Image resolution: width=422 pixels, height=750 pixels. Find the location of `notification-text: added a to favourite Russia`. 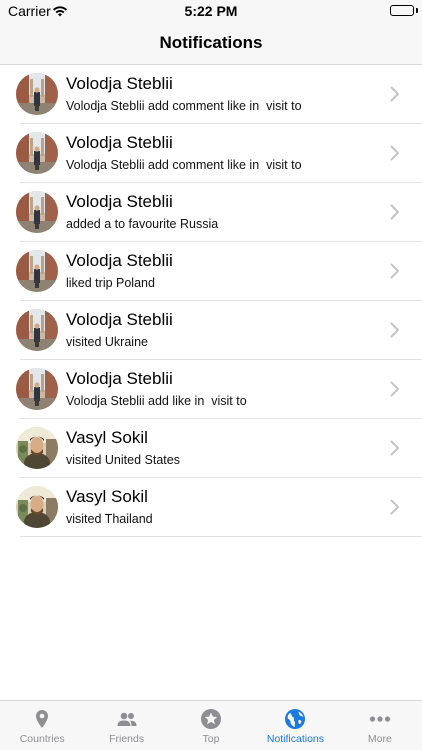

notification-text: added a to favourite Russia is located at coordinates (142, 224).